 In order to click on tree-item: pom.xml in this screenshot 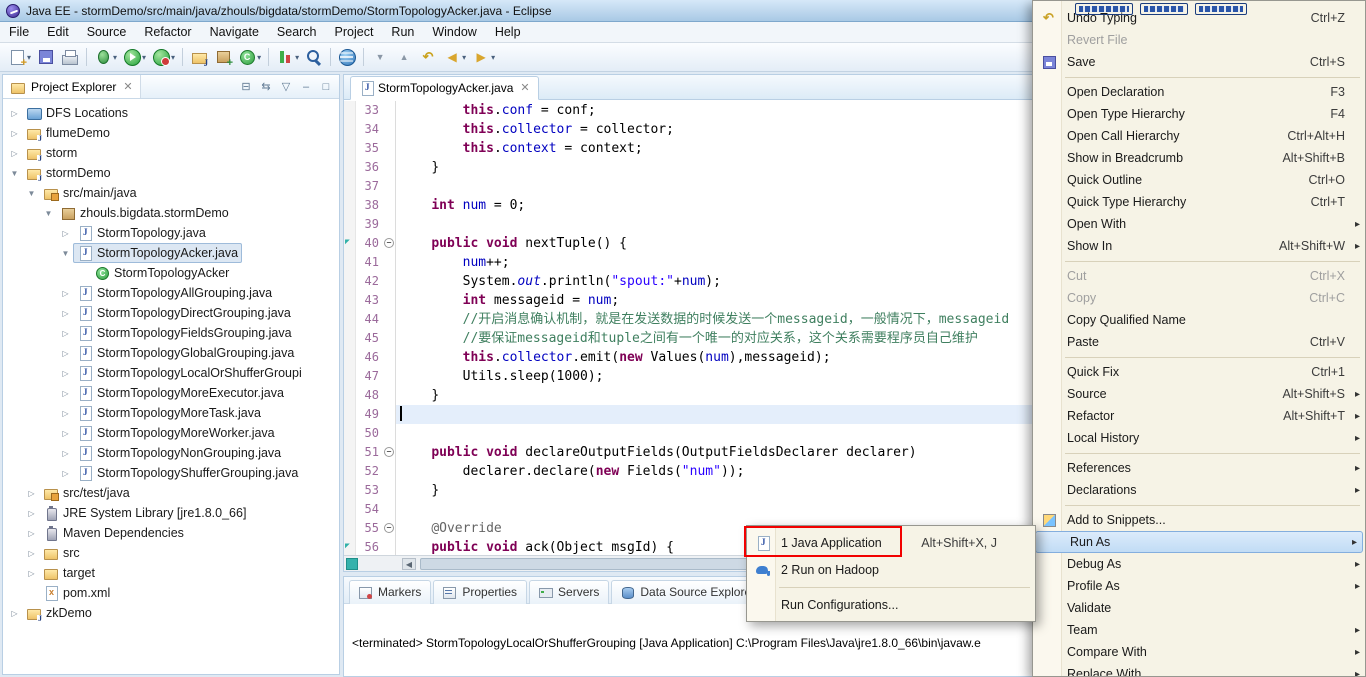, I will do `click(171, 593)`.